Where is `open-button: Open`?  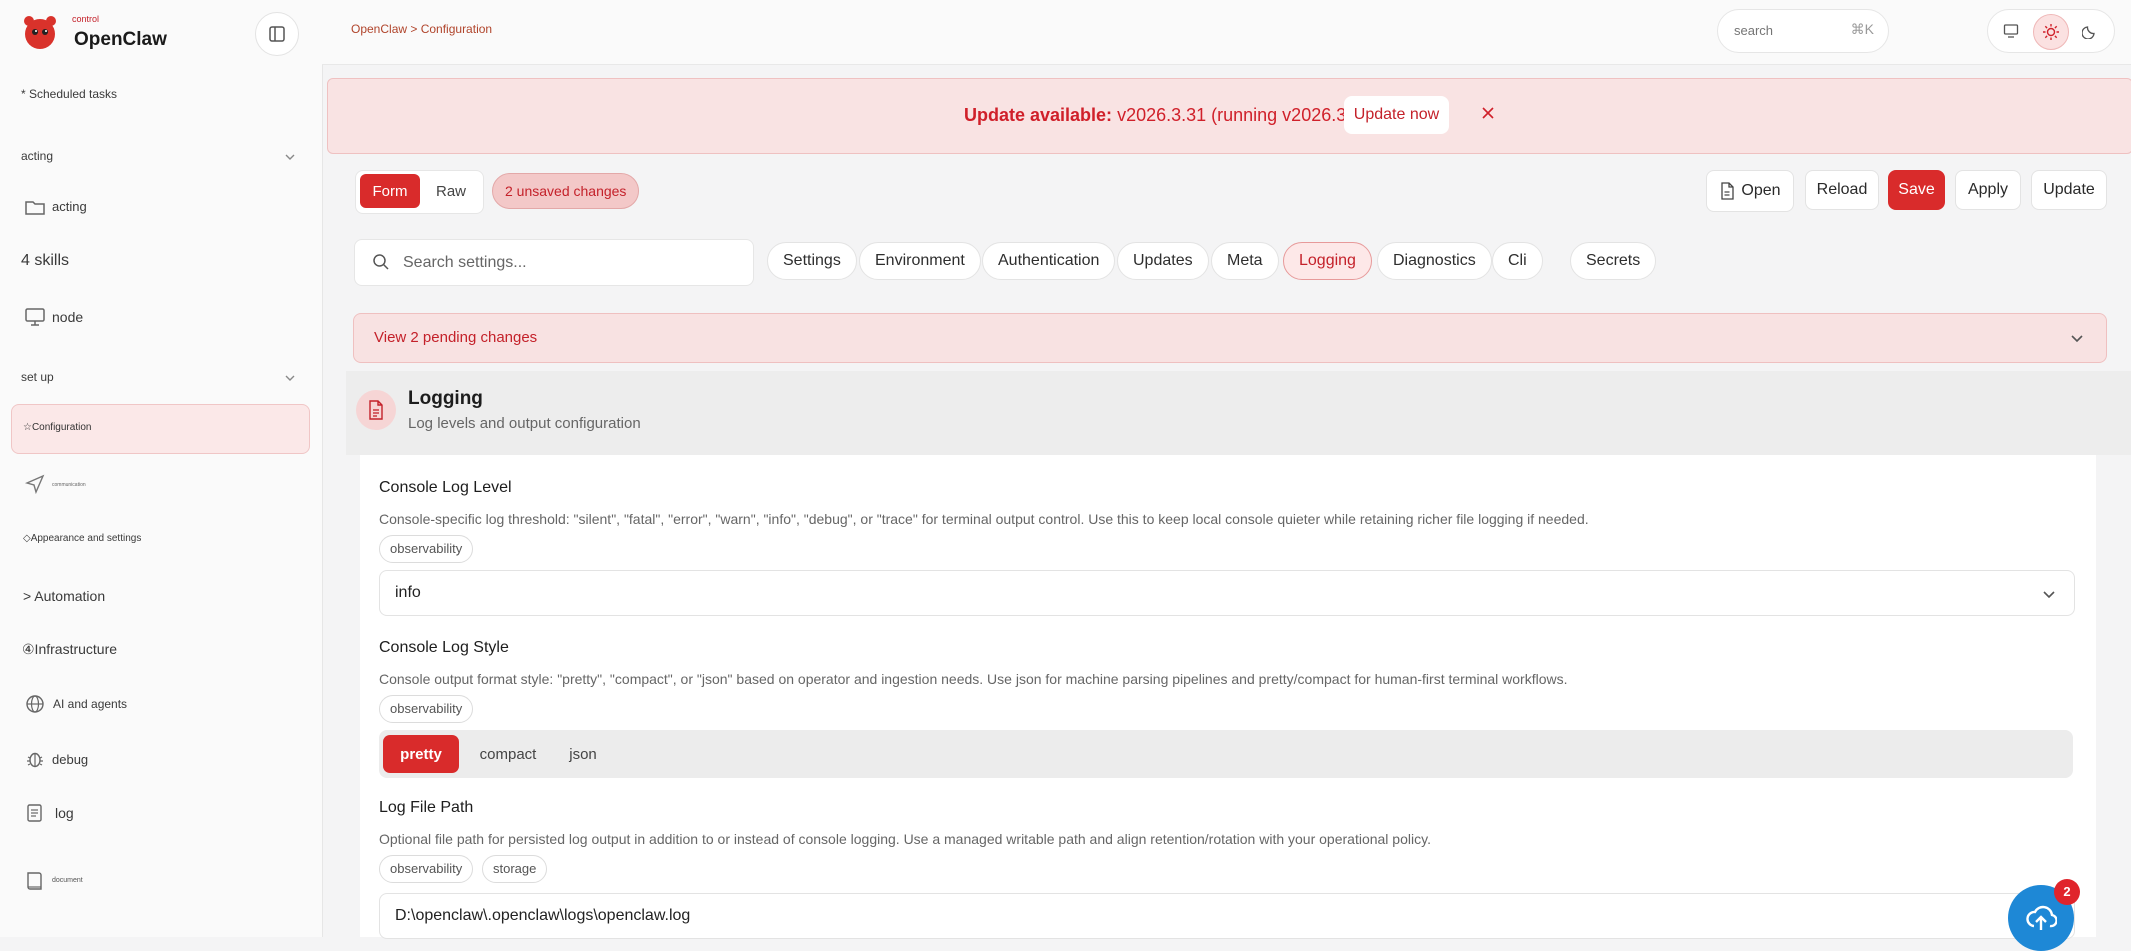
open-button: Open is located at coordinates (1750, 191).